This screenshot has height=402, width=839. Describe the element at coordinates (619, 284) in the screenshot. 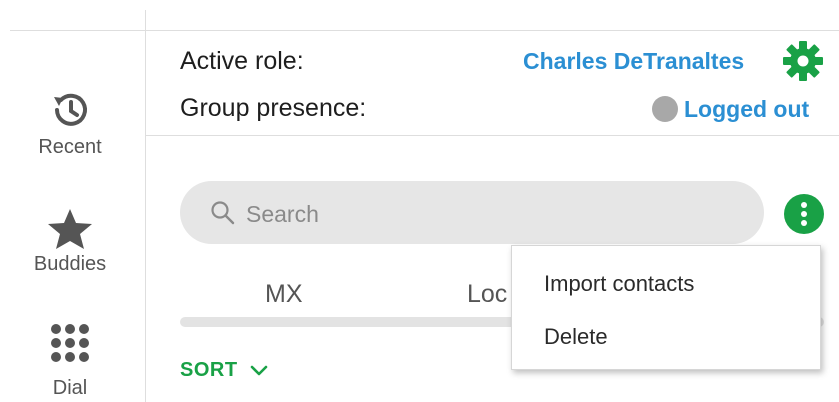

I see `menu-item-import-contacts: Import contacts` at that location.